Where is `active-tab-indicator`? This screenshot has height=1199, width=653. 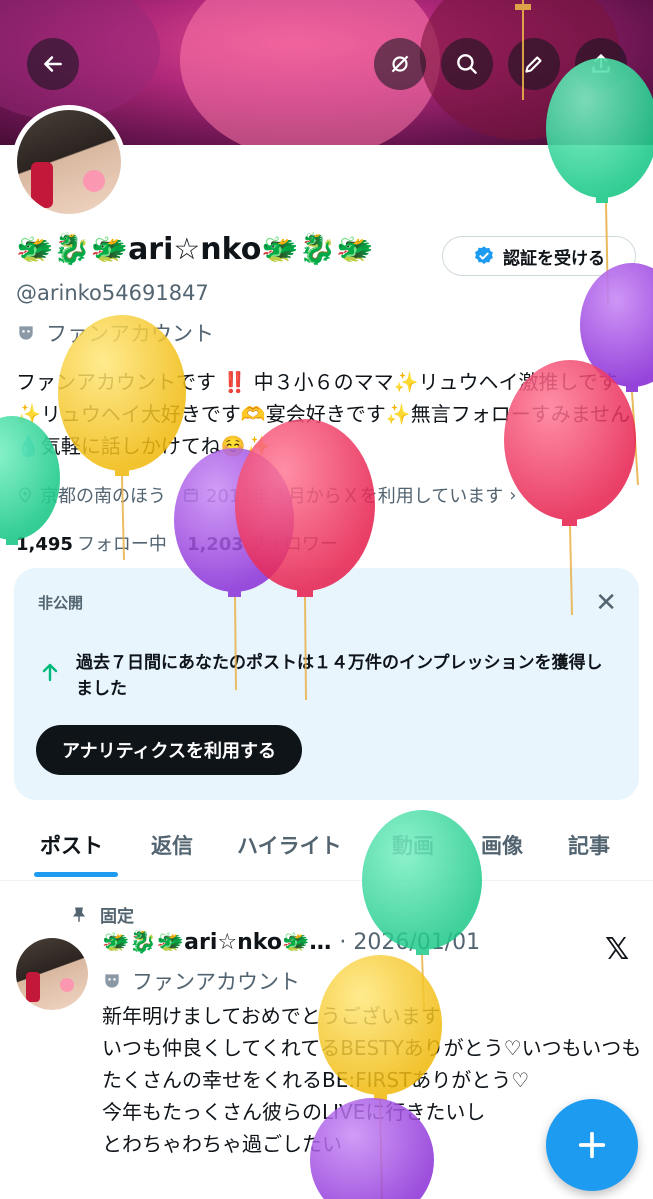 active-tab-indicator is located at coordinates (76, 874).